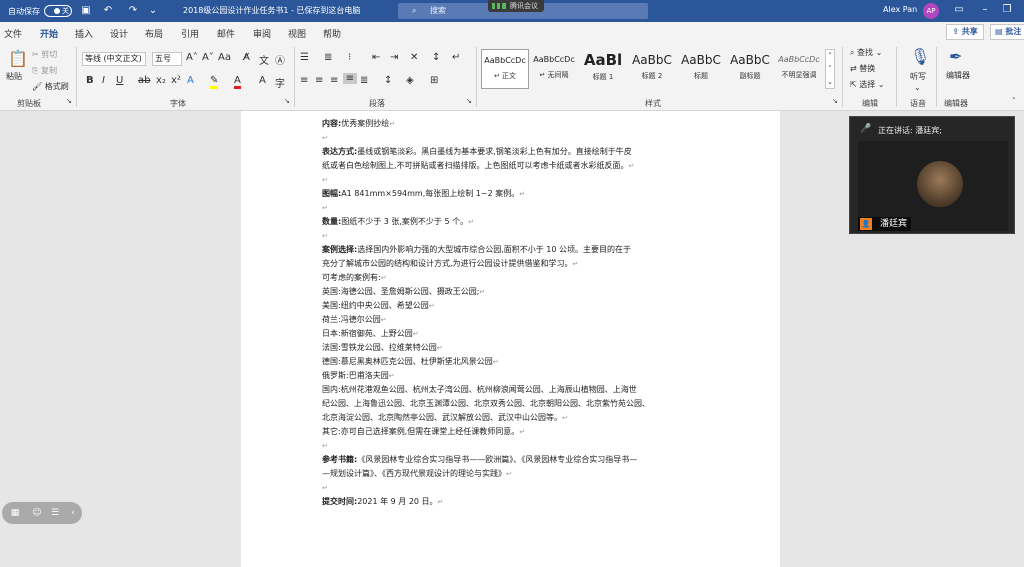 The image size is (1024, 567). I want to click on font-color-icon: A, so click(237, 82).